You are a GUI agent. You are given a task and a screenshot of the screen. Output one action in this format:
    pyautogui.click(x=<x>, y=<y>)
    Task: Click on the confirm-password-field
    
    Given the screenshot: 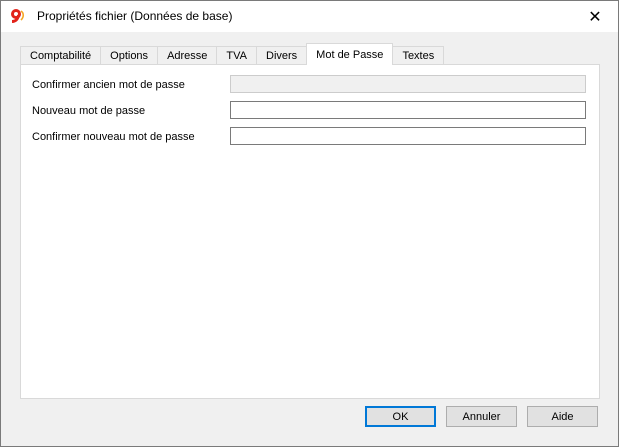 What is the action you would take?
    pyautogui.click(x=408, y=136)
    